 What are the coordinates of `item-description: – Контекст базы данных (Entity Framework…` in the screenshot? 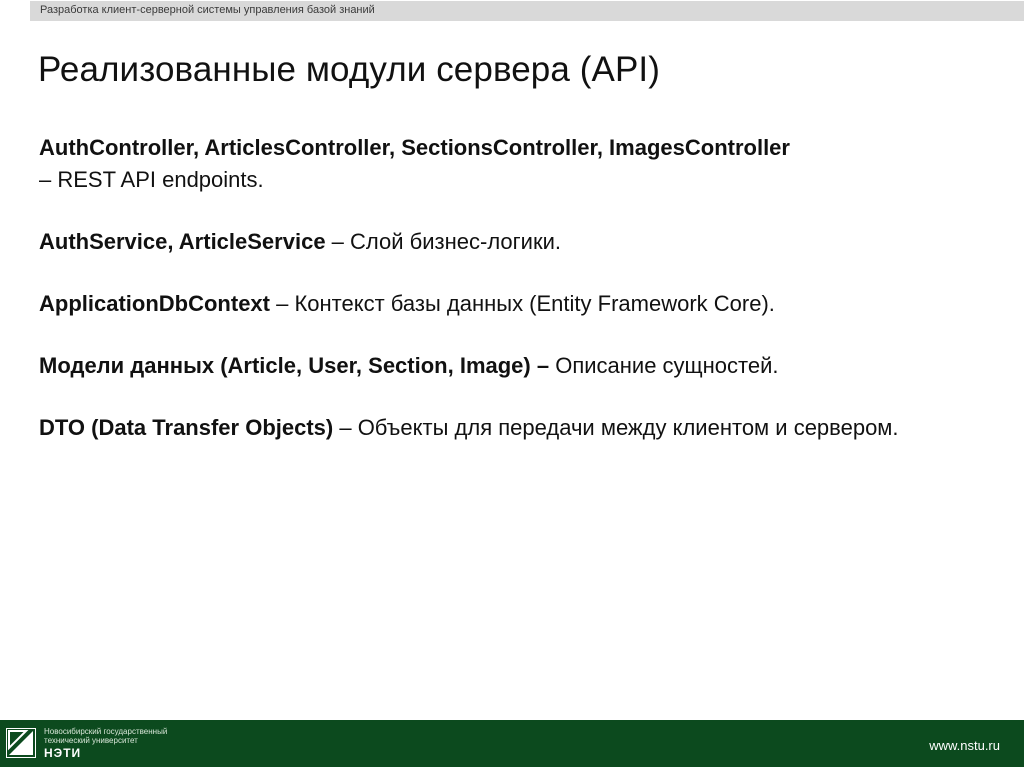 It's located at (522, 303).